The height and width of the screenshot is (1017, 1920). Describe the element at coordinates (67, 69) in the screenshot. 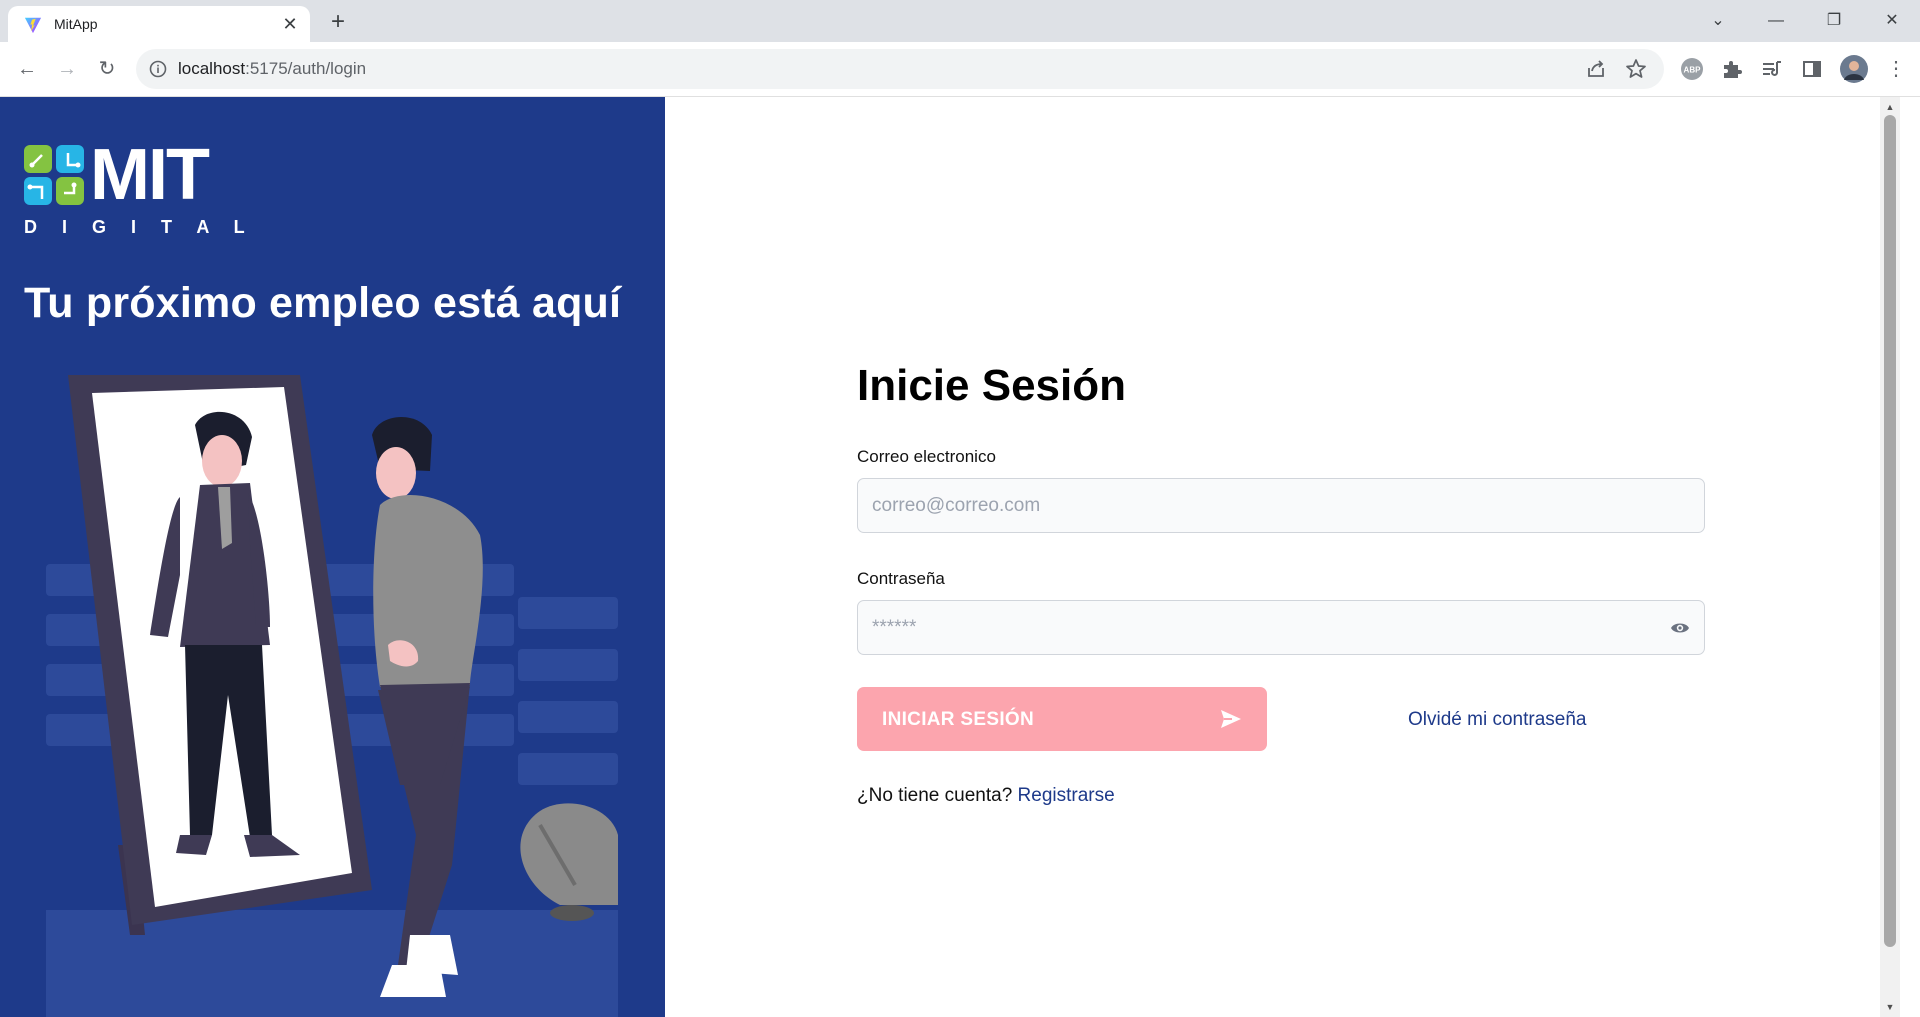

I see `forward-icon: →` at that location.